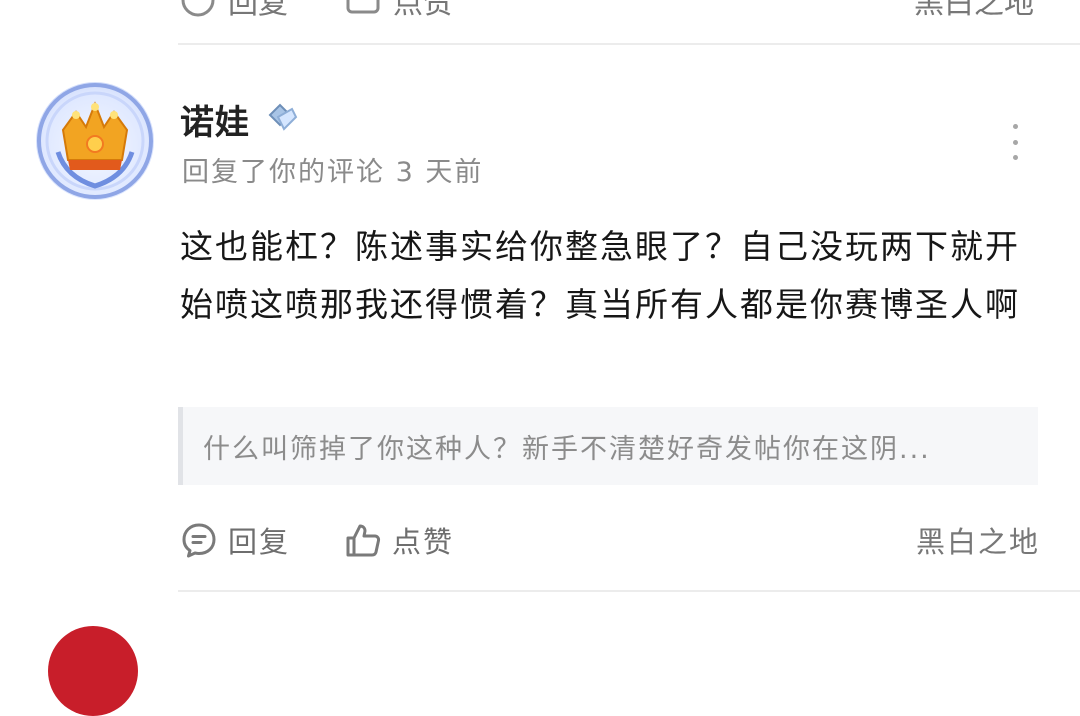 This screenshot has height=716, width=1080. I want to click on reply-button: 回复, so click(235, 540).